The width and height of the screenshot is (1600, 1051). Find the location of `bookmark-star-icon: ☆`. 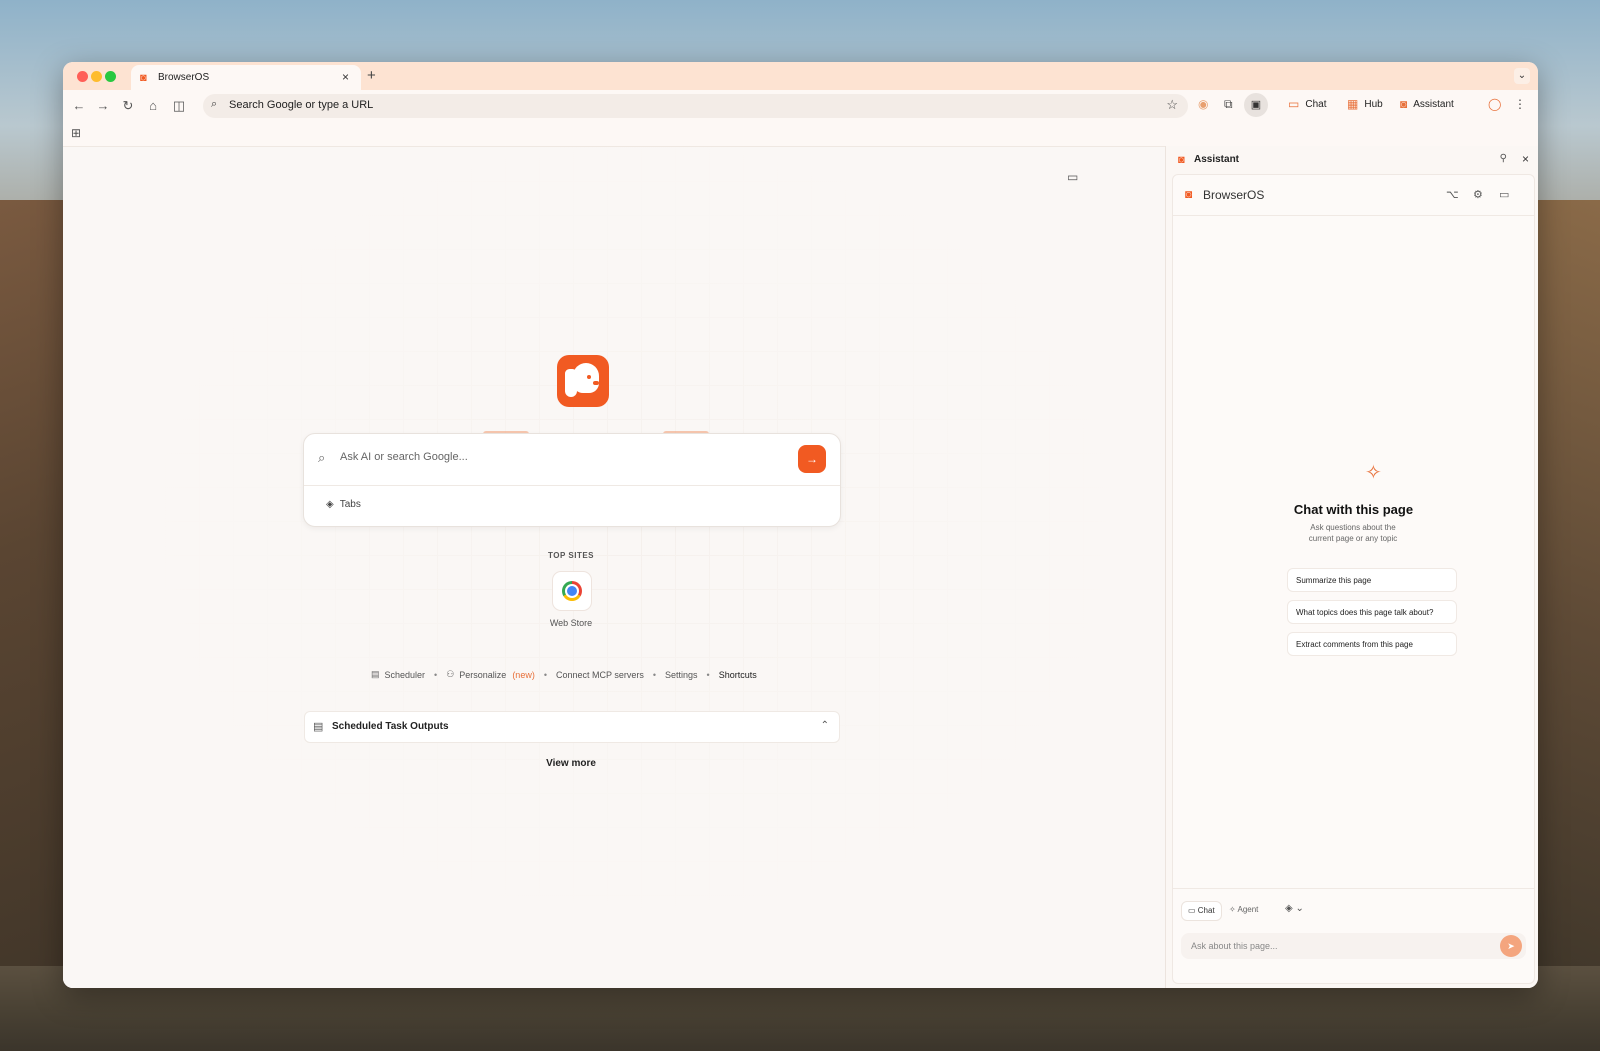

bookmark-star-icon: ☆ is located at coordinates (1172, 105).